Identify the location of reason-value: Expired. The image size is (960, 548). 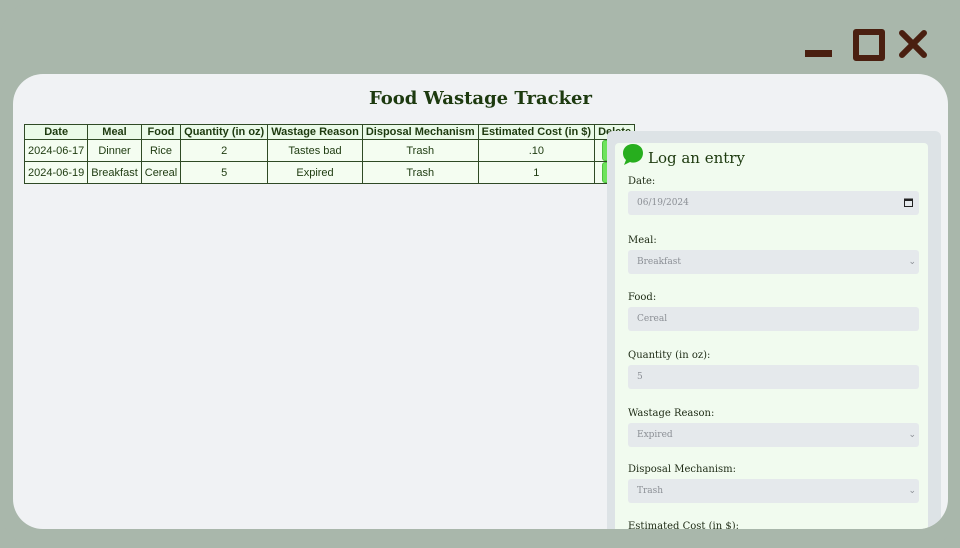
(655, 435).